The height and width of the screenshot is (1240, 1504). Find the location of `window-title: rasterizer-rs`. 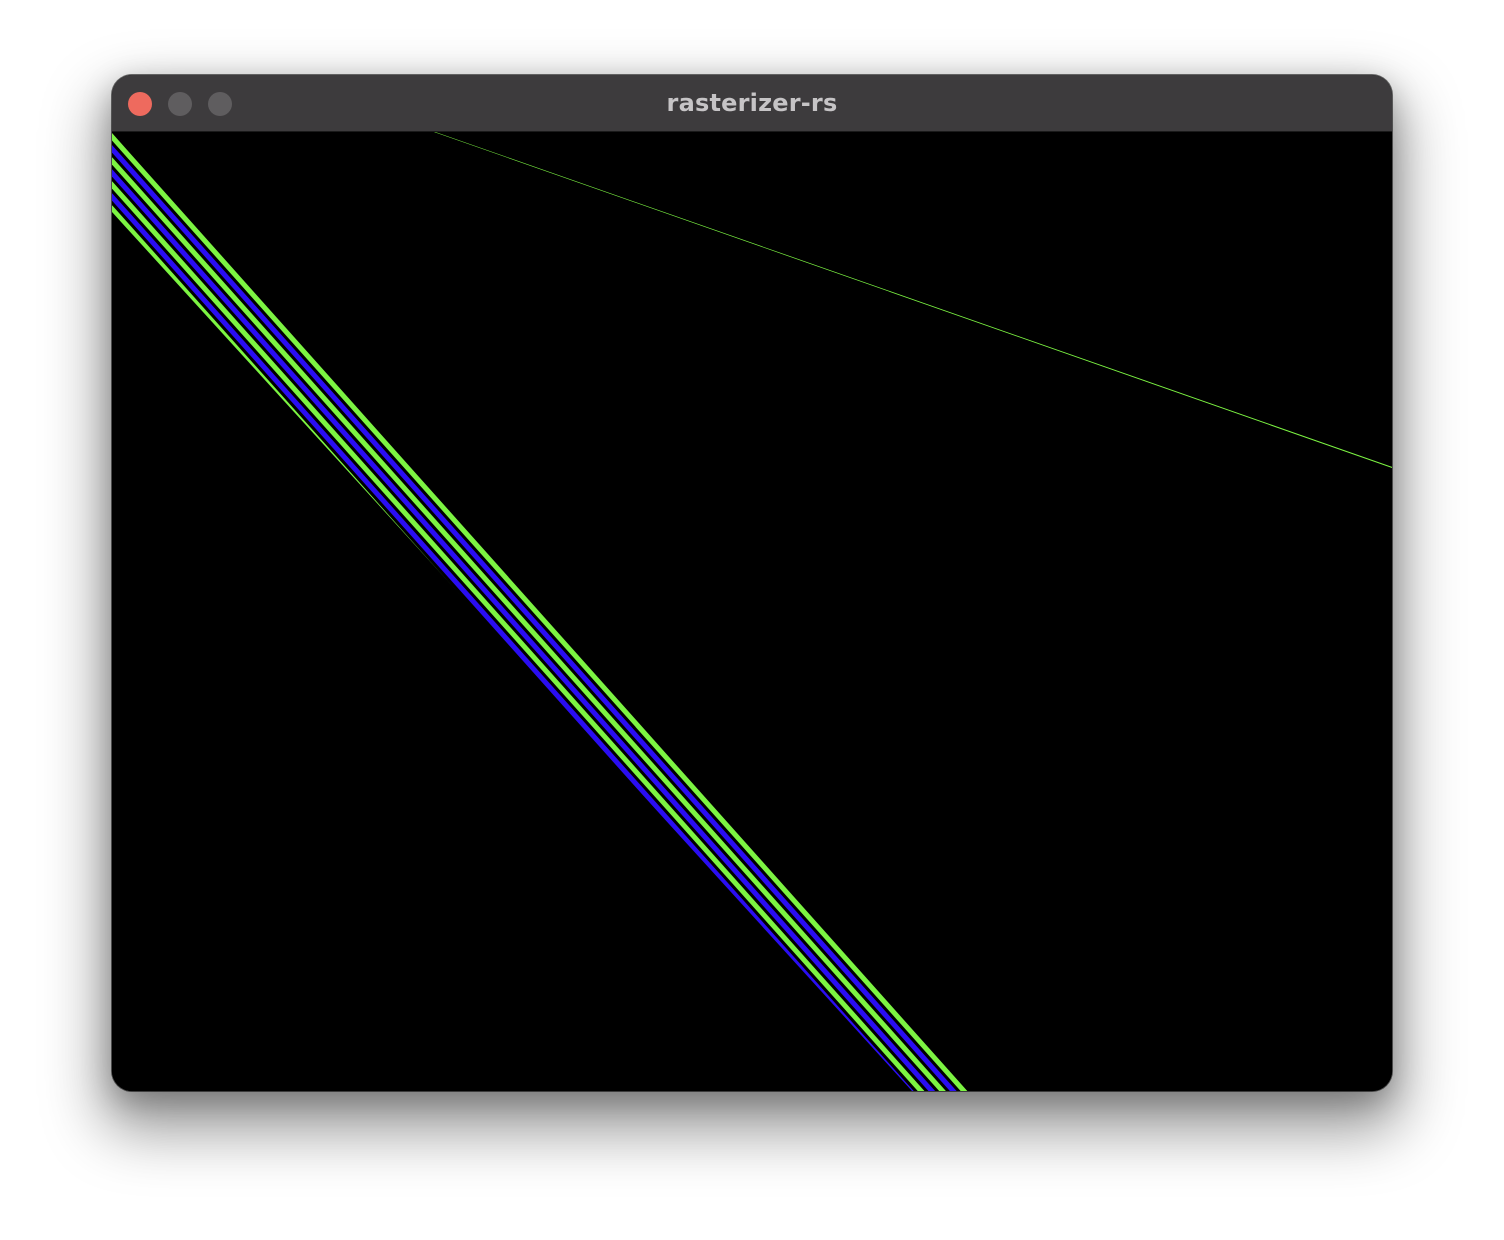

window-title: rasterizer-rs is located at coordinates (752, 103).